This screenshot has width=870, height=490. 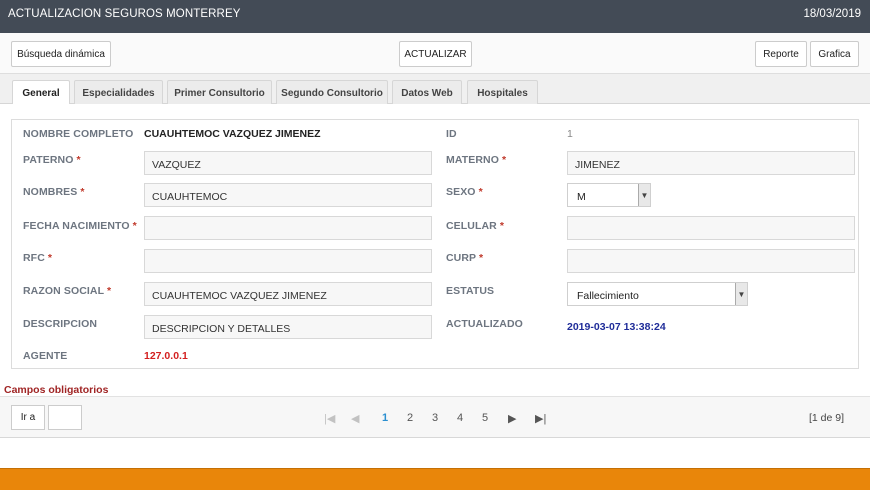 I want to click on agente-label: AGENTE, so click(x=45, y=356).